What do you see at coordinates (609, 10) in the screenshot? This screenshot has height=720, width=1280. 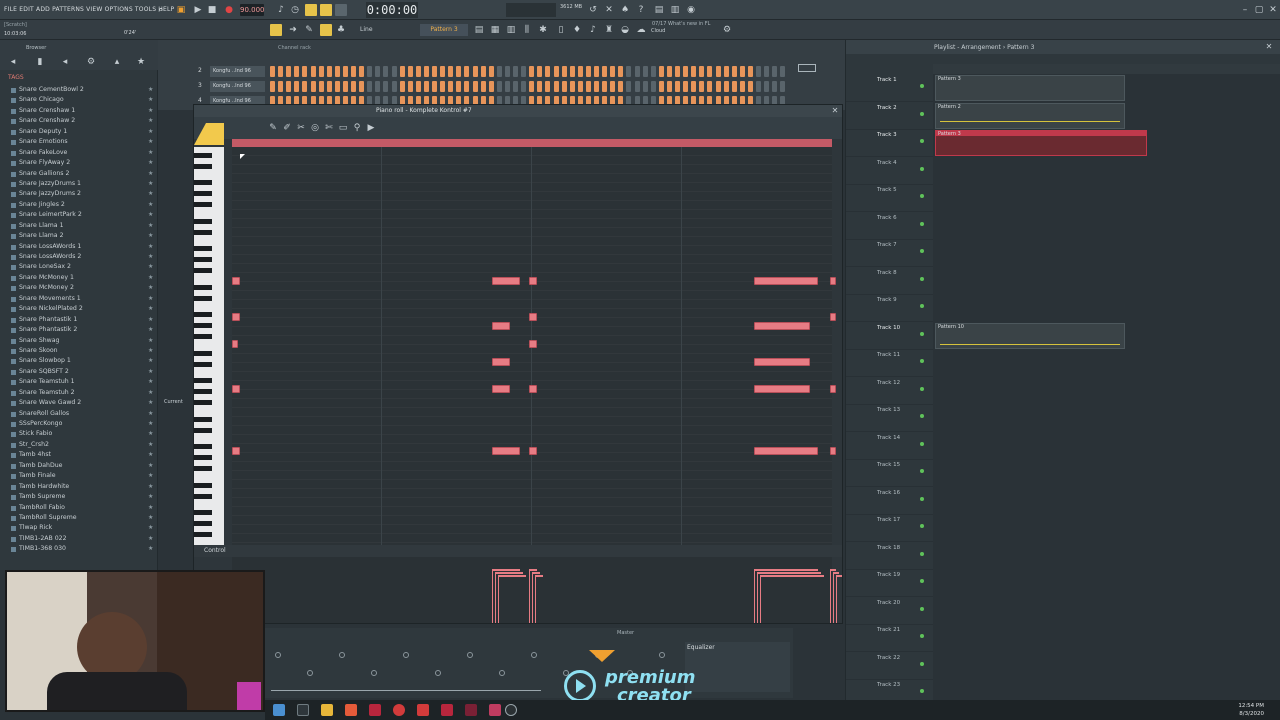 I see `tools-icon: ✕` at bounding box center [609, 10].